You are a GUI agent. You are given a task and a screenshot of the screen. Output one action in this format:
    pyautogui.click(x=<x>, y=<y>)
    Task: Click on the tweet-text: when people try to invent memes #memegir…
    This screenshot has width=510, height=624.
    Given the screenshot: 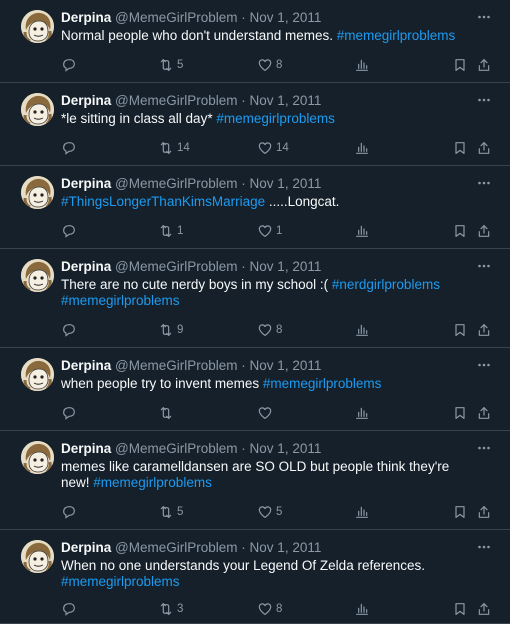 What is the action you would take?
    pyautogui.click(x=267, y=384)
    